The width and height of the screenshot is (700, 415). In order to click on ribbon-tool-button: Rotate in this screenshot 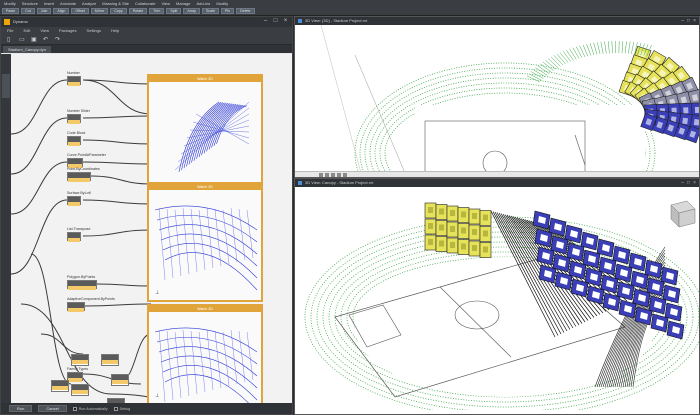, I will do `click(138, 11)`.